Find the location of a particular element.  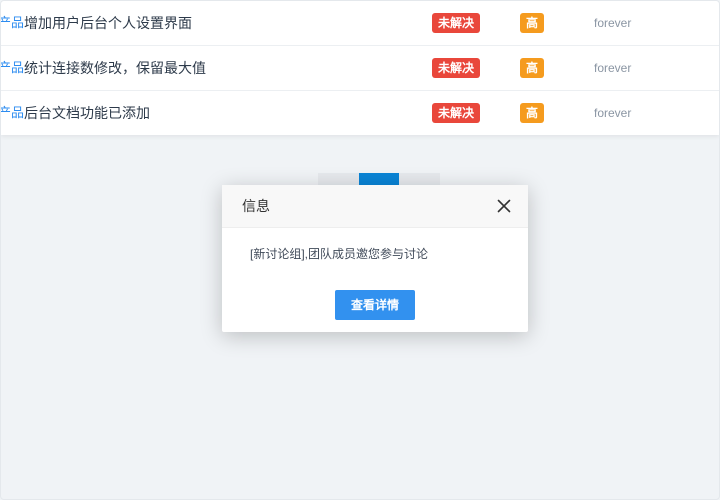

view-details-button: 查看详情 is located at coordinates (375, 305).